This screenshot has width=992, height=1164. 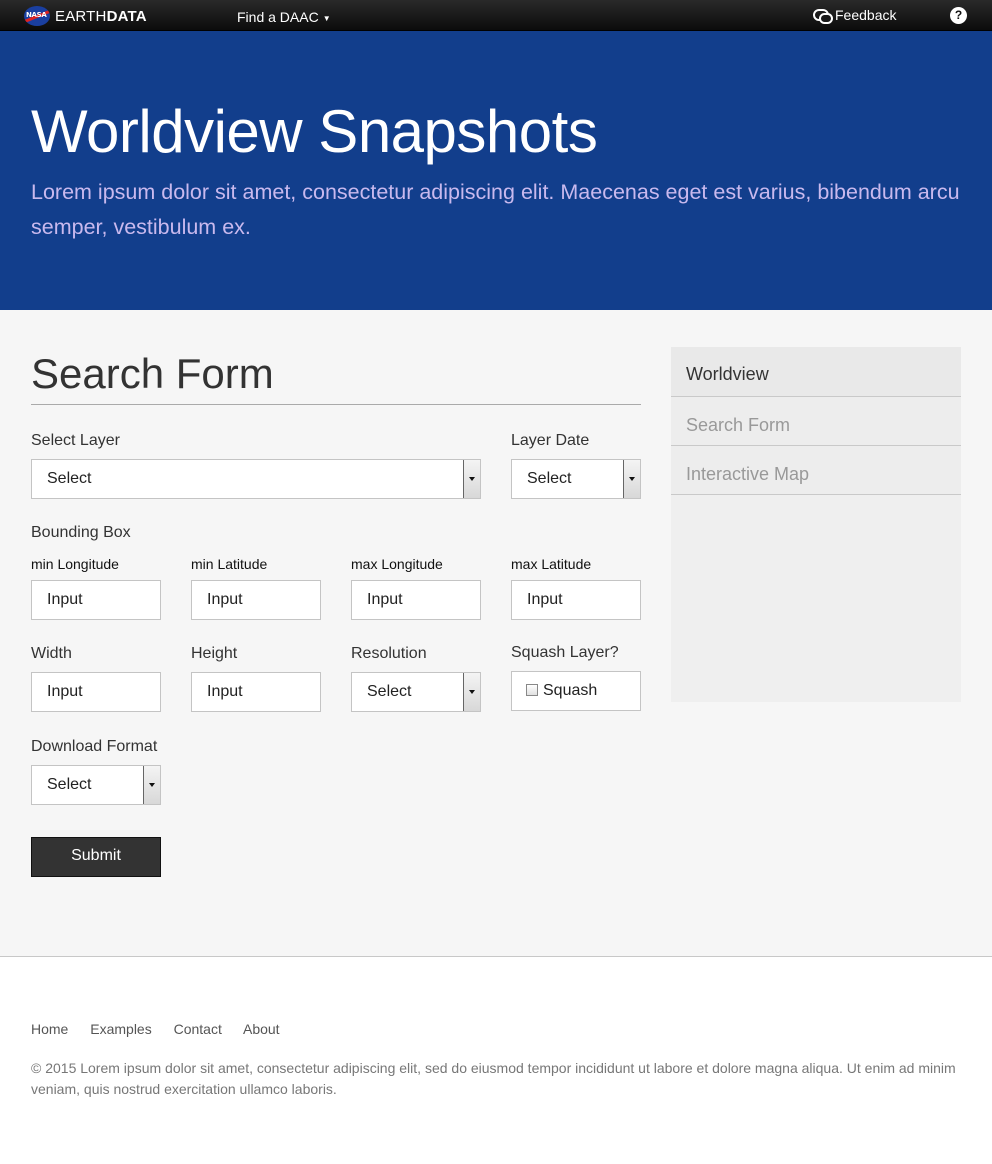 I want to click on squash-checkbox-label: Squash, so click(x=570, y=690).